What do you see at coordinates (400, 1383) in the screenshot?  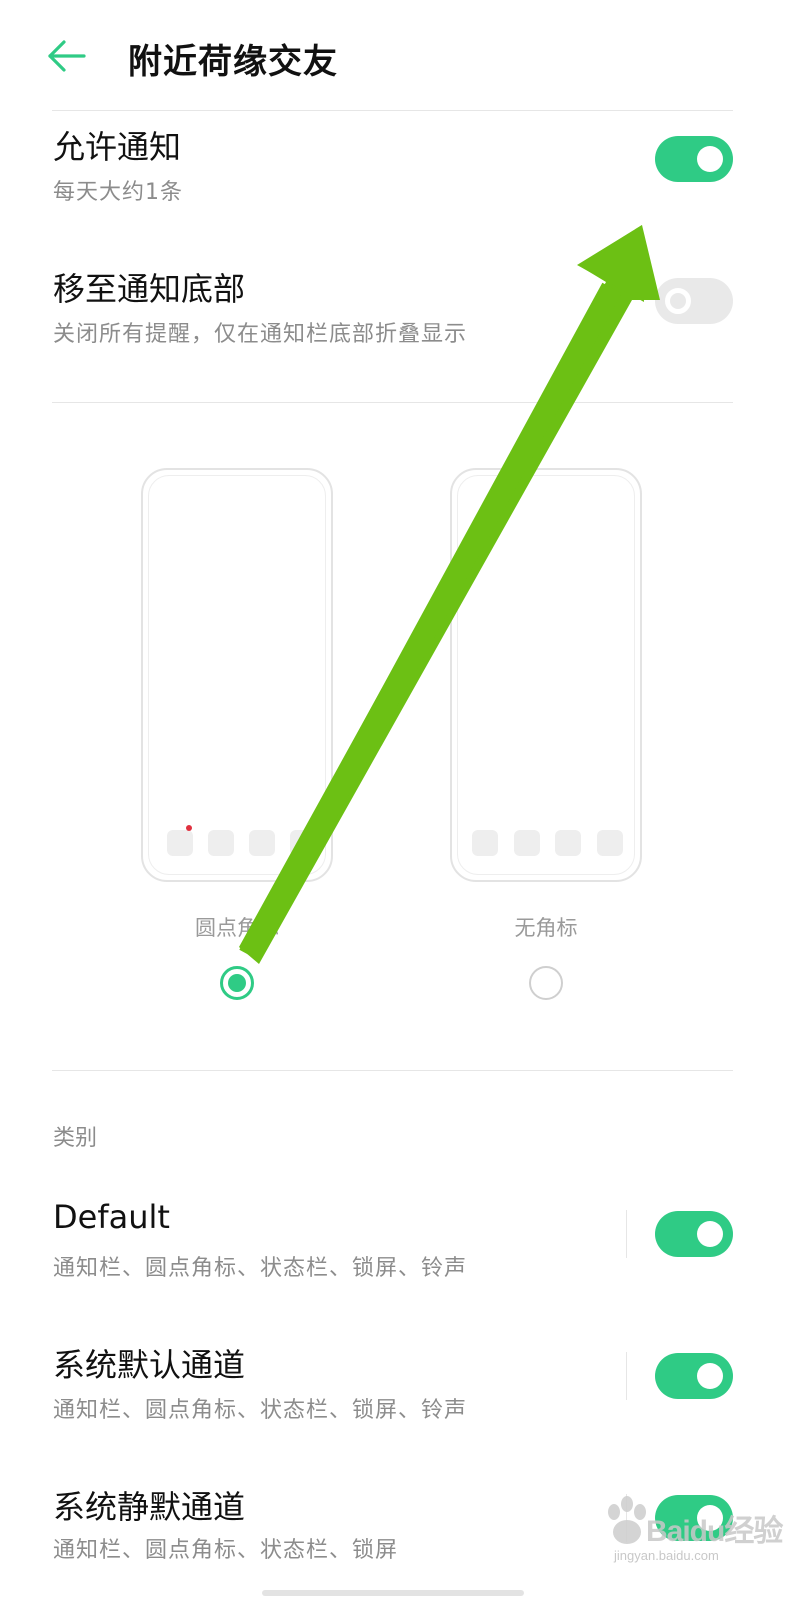 I see `channel-row-system-default: 系统默认通道 通知栏、圆点角标、状态栏、锁屏、铃声` at bounding box center [400, 1383].